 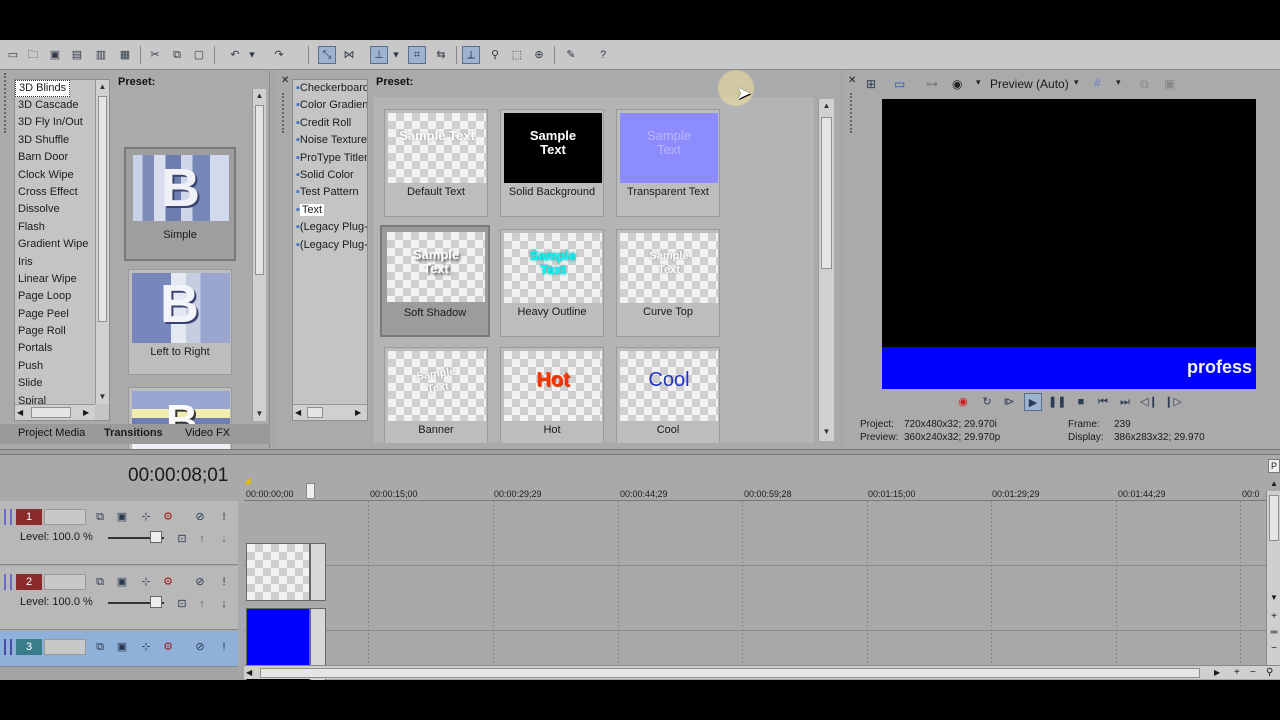 What do you see at coordinates (1069, 244) in the screenshot?
I see `video-preview-screen: profess` at bounding box center [1069, 244].